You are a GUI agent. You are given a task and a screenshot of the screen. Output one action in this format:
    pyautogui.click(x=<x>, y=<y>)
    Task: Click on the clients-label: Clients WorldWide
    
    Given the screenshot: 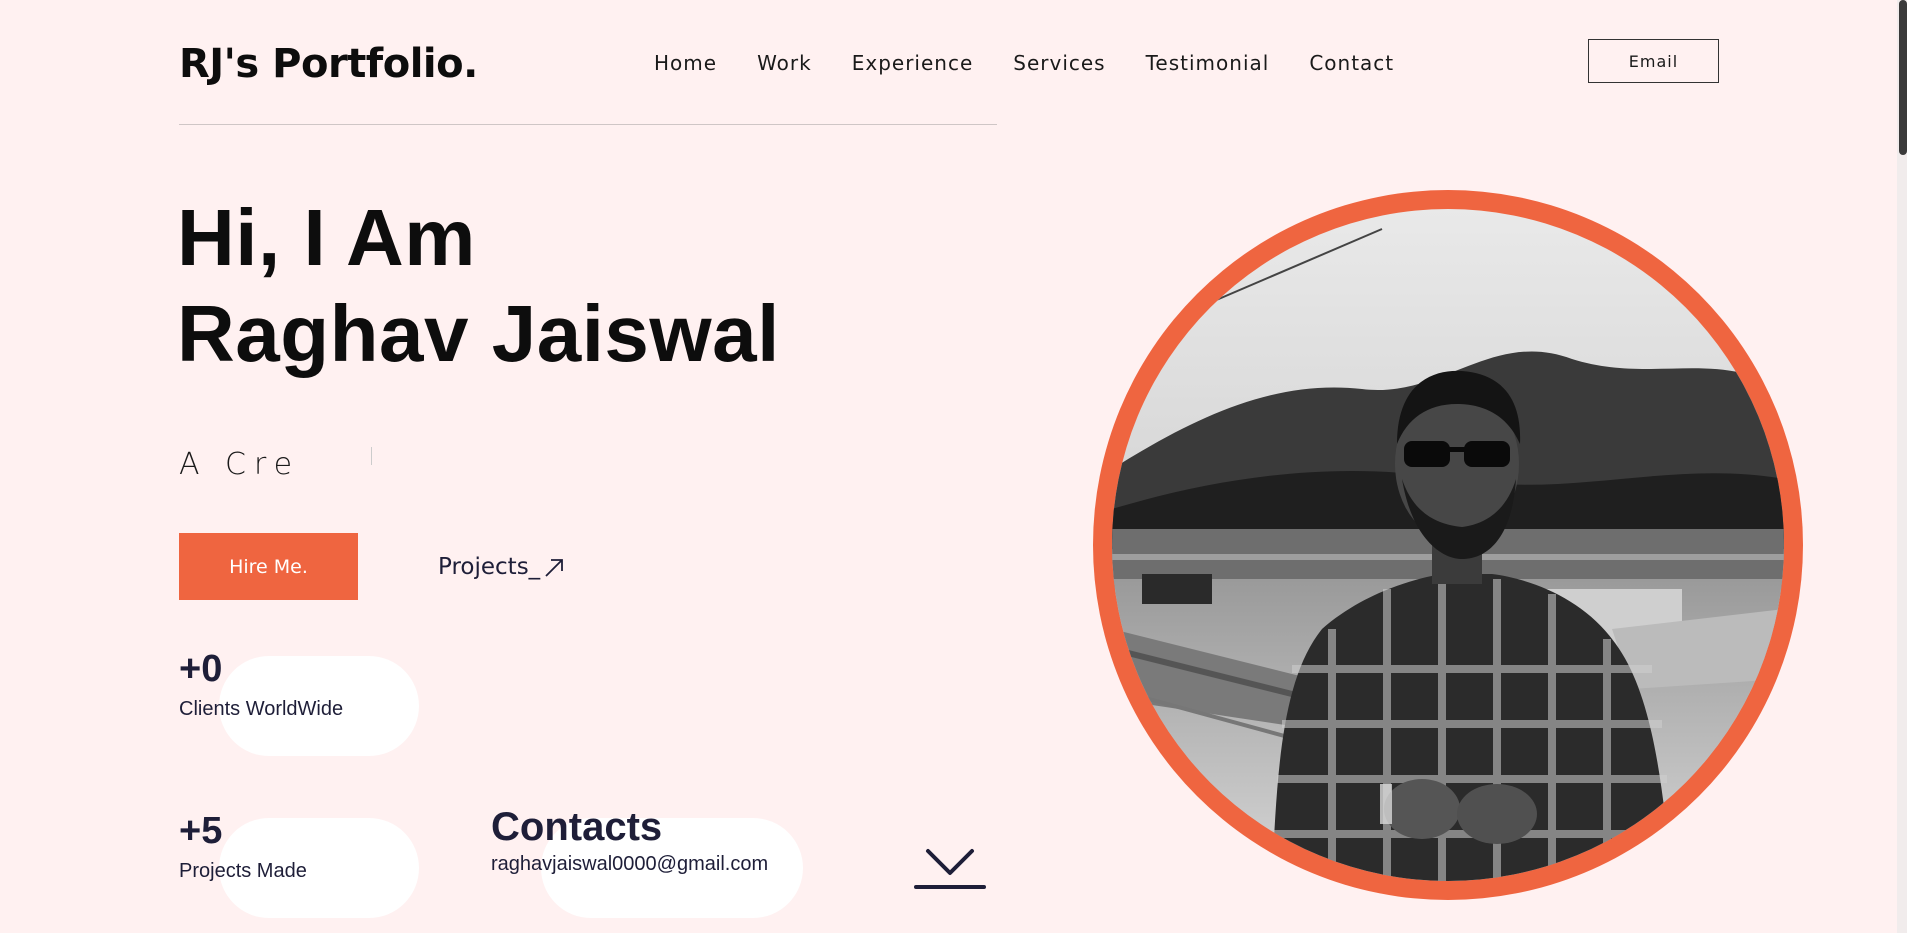 What is the action you would take?
    pyautogui.click(x=261, y=709)
    